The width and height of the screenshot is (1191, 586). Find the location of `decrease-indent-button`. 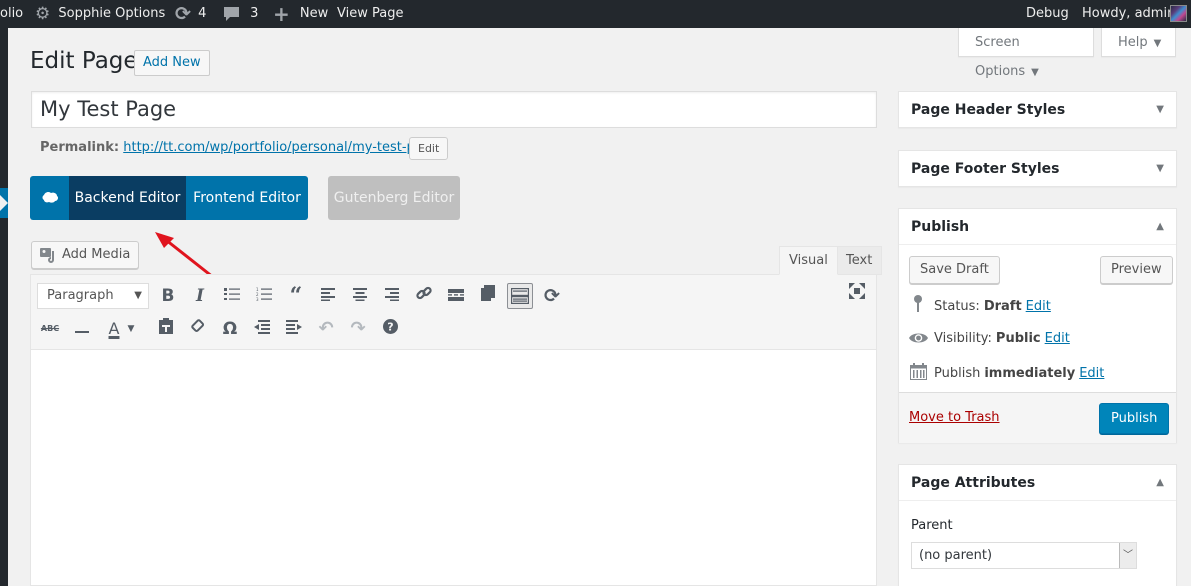

decrease-indent-button is located at coordinates (262, 329).